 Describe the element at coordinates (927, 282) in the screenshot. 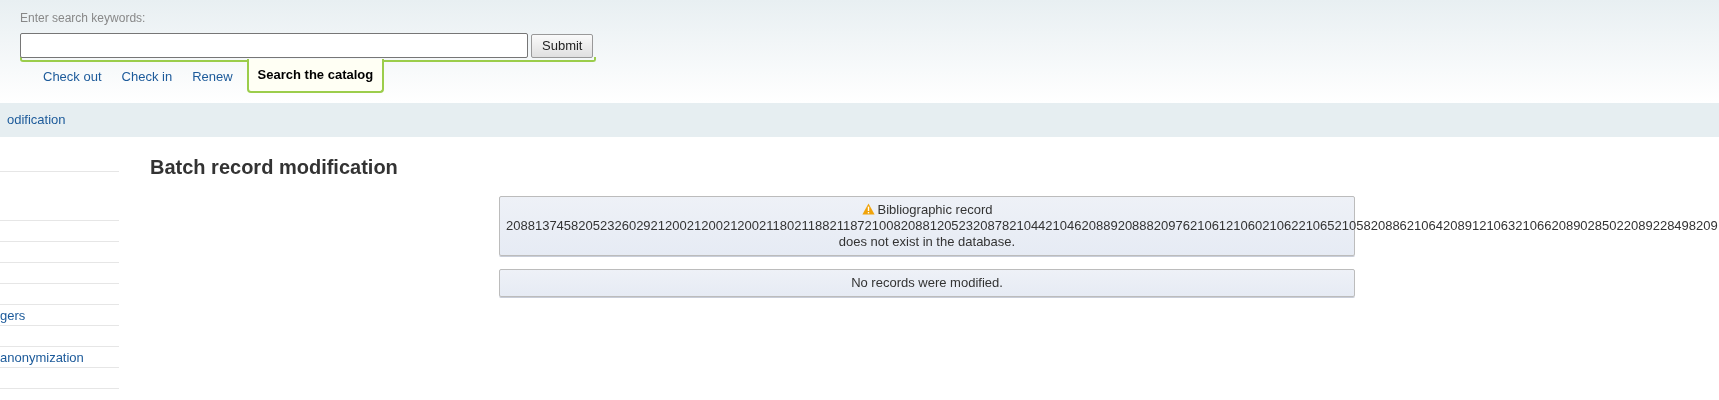

I see `message-text: No records were modified.` at that location.